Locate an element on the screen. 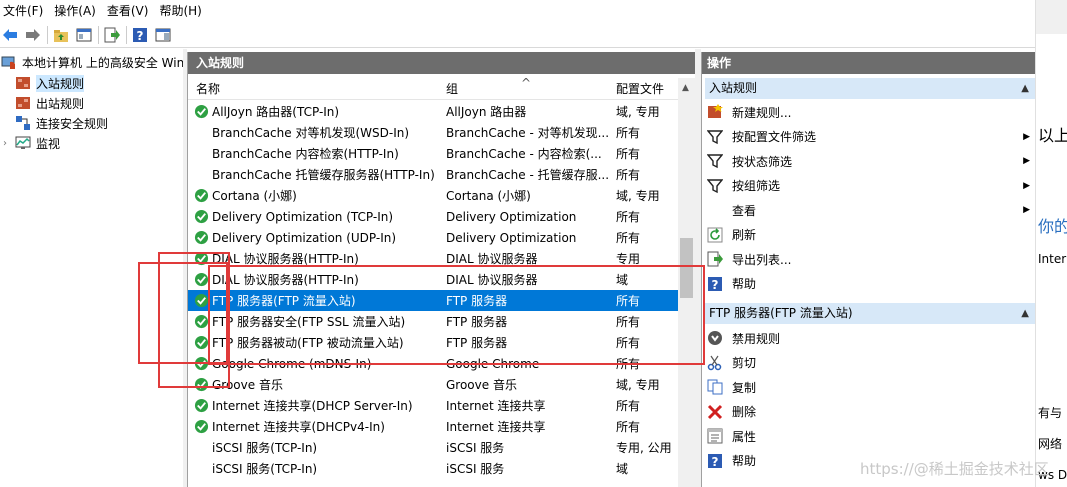  rule-name-cell: AllJoyn 路由器(TCP-In) is located at coordinates (276, 112).